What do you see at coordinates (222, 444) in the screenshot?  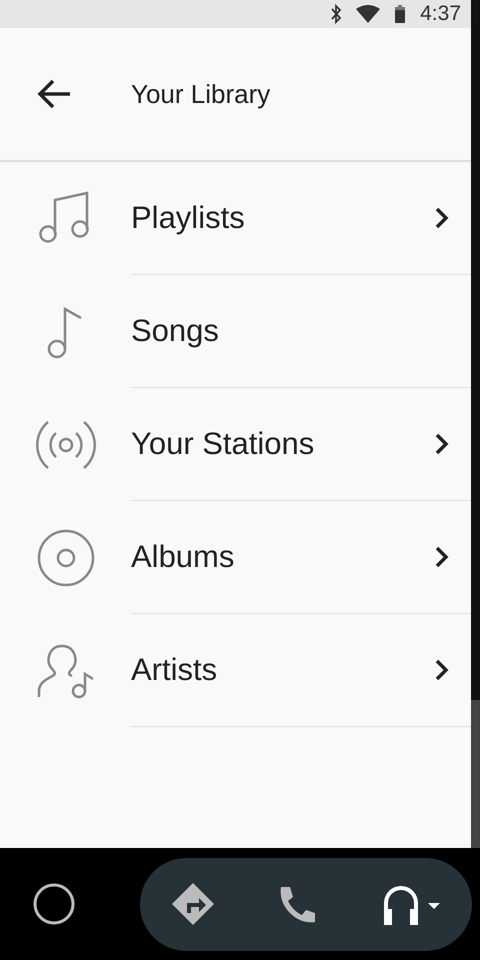 I see `item-label: Your Stations` at bounding box center [222, 444].